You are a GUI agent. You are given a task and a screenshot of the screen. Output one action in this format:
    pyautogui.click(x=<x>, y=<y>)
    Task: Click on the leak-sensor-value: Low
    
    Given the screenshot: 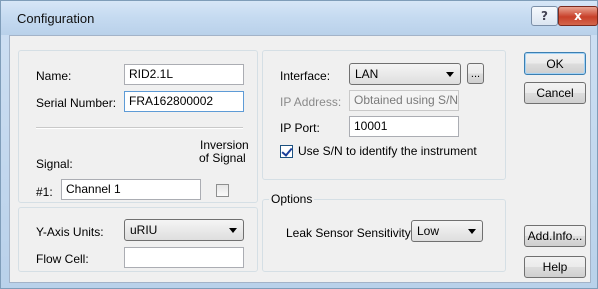 What is the action you would take?
    pyautogui.click(x=428, y=231)
    